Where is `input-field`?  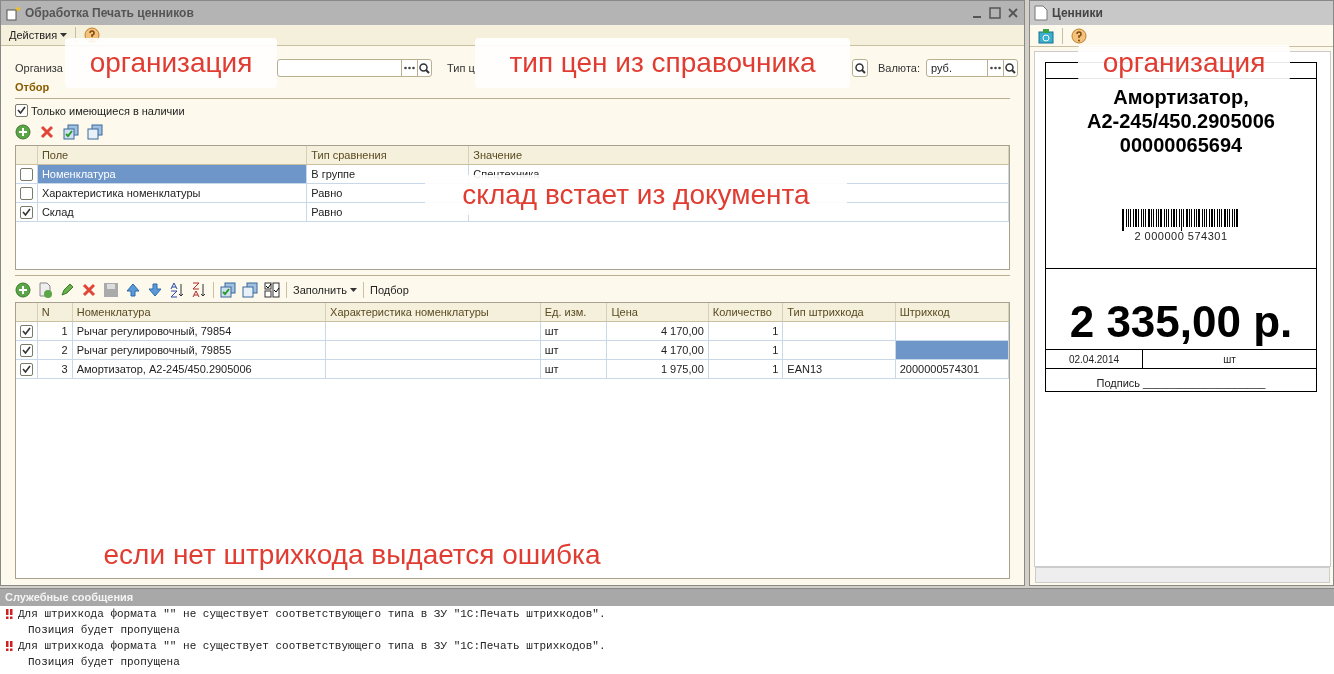 input-field is located at coordinates (354, 68).